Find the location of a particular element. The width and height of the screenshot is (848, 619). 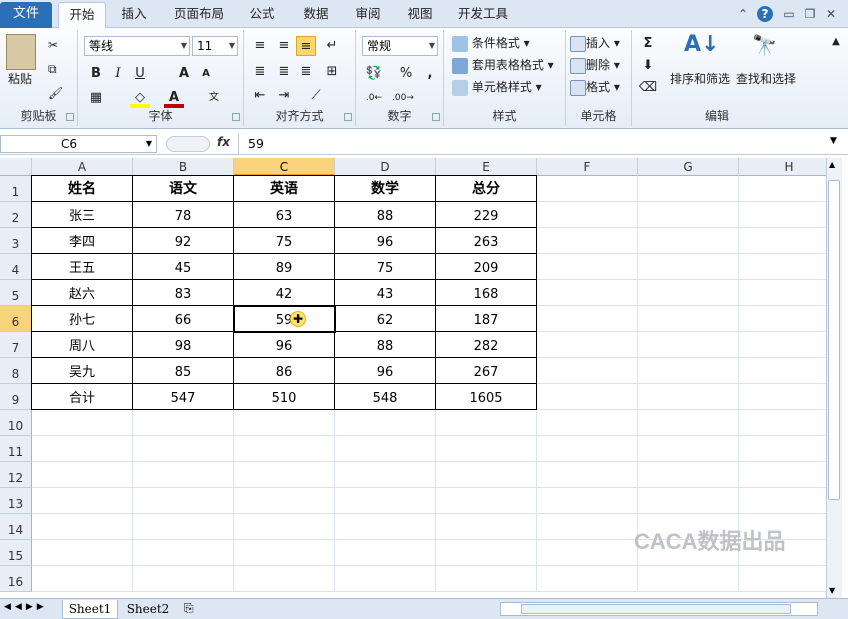

vertical-scroll-thumb is located at coordinates (834, 340).